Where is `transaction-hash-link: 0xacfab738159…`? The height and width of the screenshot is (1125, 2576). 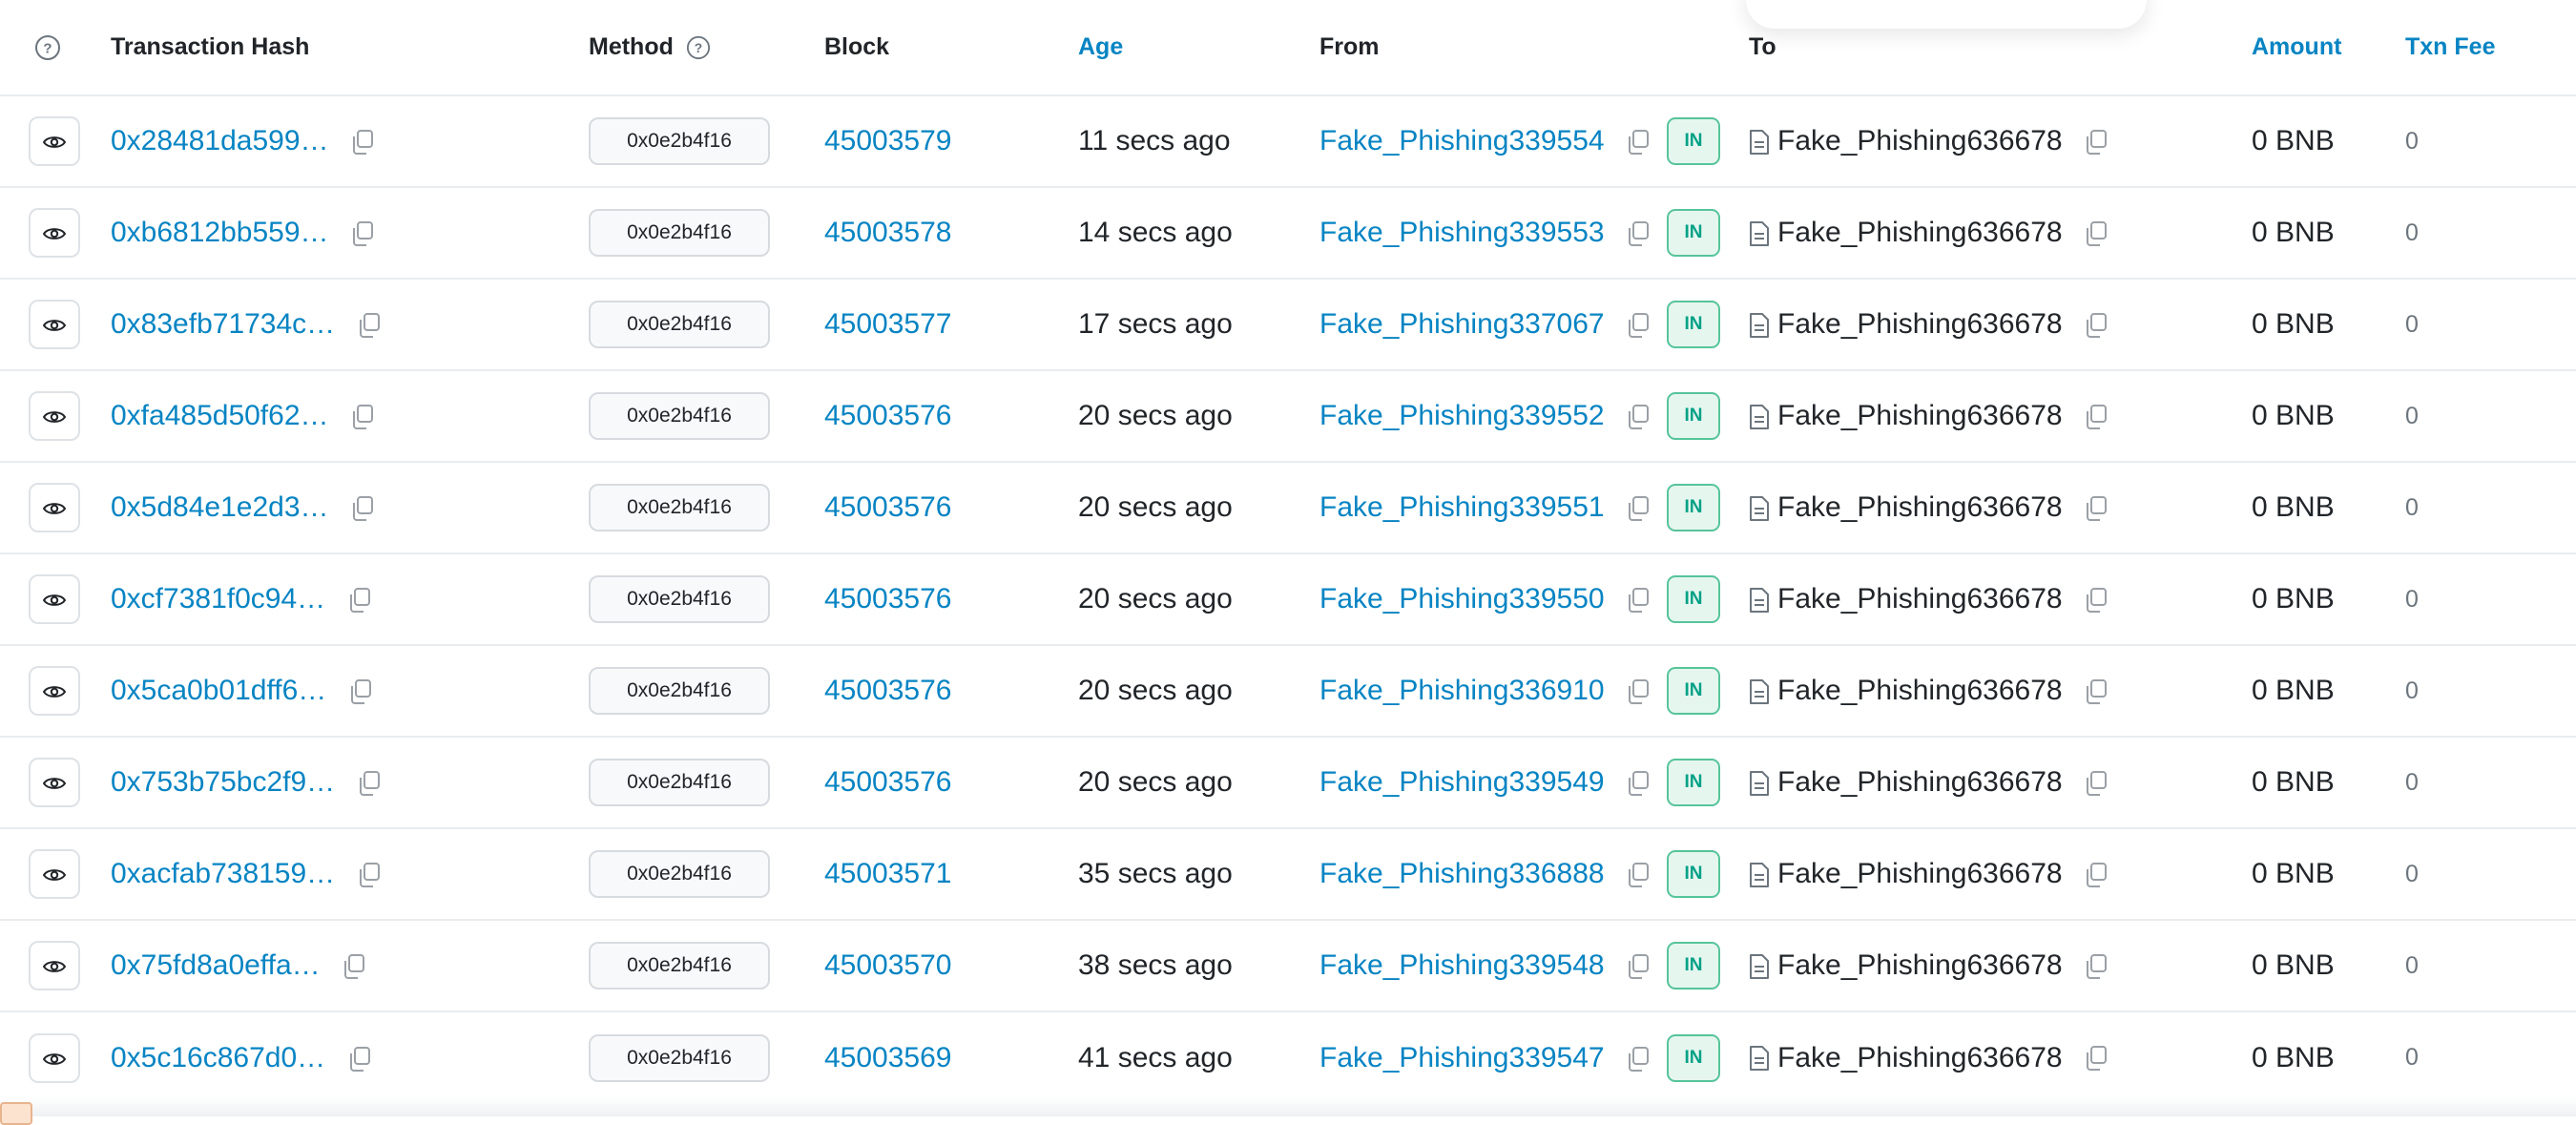
transaction-hash-link: 0xacfab738159… is located at coordinates (223, 873).